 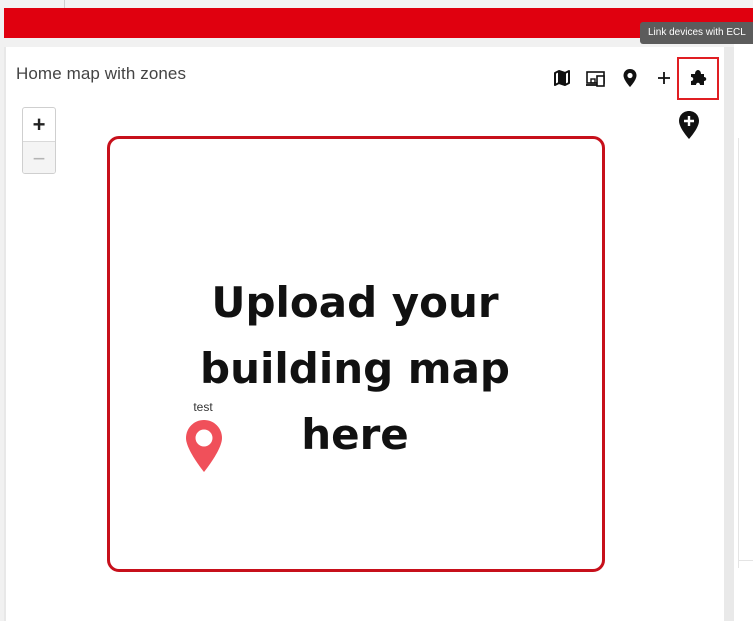 I want to click on add-button, so click(x=664, y=78).